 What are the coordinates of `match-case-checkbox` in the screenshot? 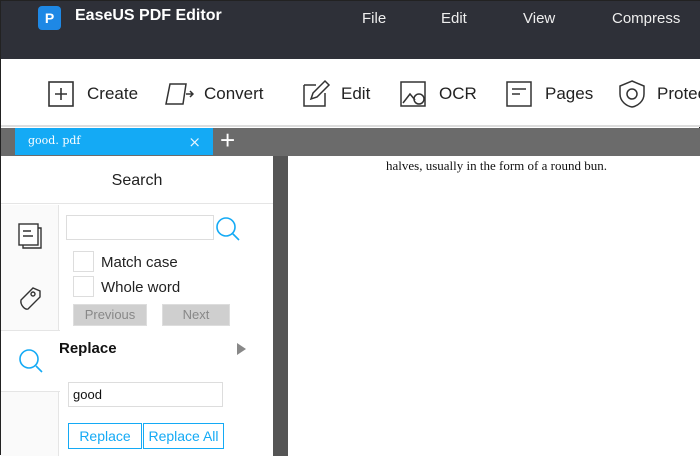 It's located at (83, 261).